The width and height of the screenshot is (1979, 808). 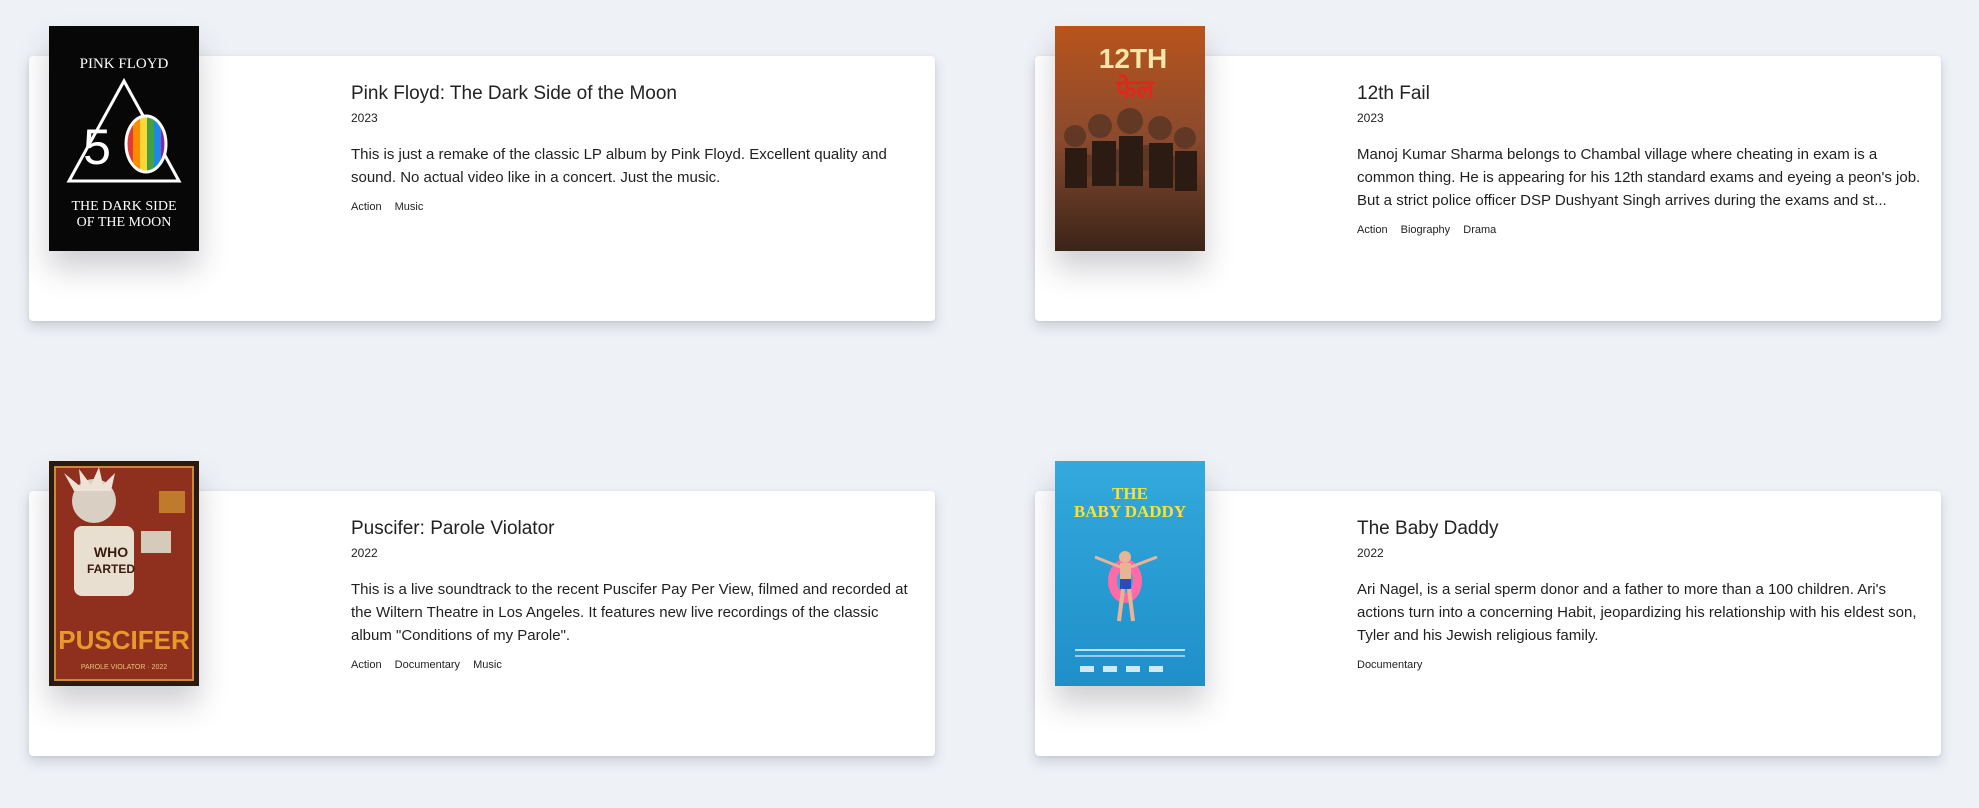 What do you see at coordinates (634, 529) in the screenshot?
I see `movie-title: Puscifer: Parole Violator` at bounding box center [634, 529].